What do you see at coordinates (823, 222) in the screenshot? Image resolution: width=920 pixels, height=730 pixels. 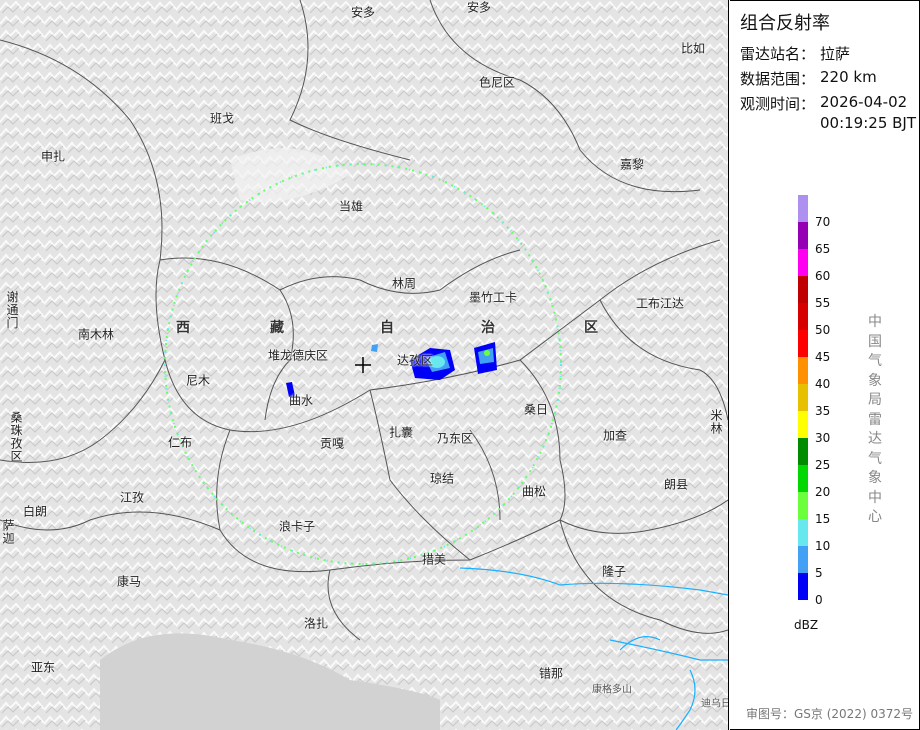 I see `legend-tick: 70` at bounding box center [823, 222].